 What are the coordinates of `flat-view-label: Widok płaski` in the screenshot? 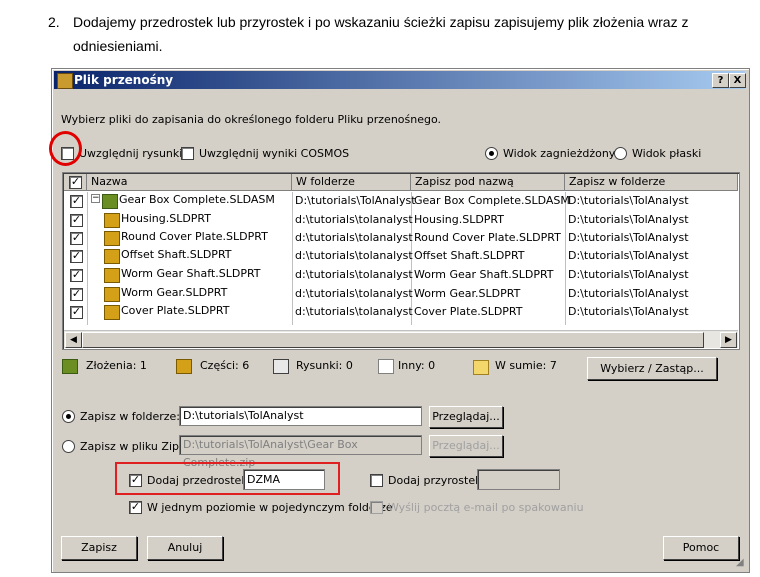 It's located at (667, 153).